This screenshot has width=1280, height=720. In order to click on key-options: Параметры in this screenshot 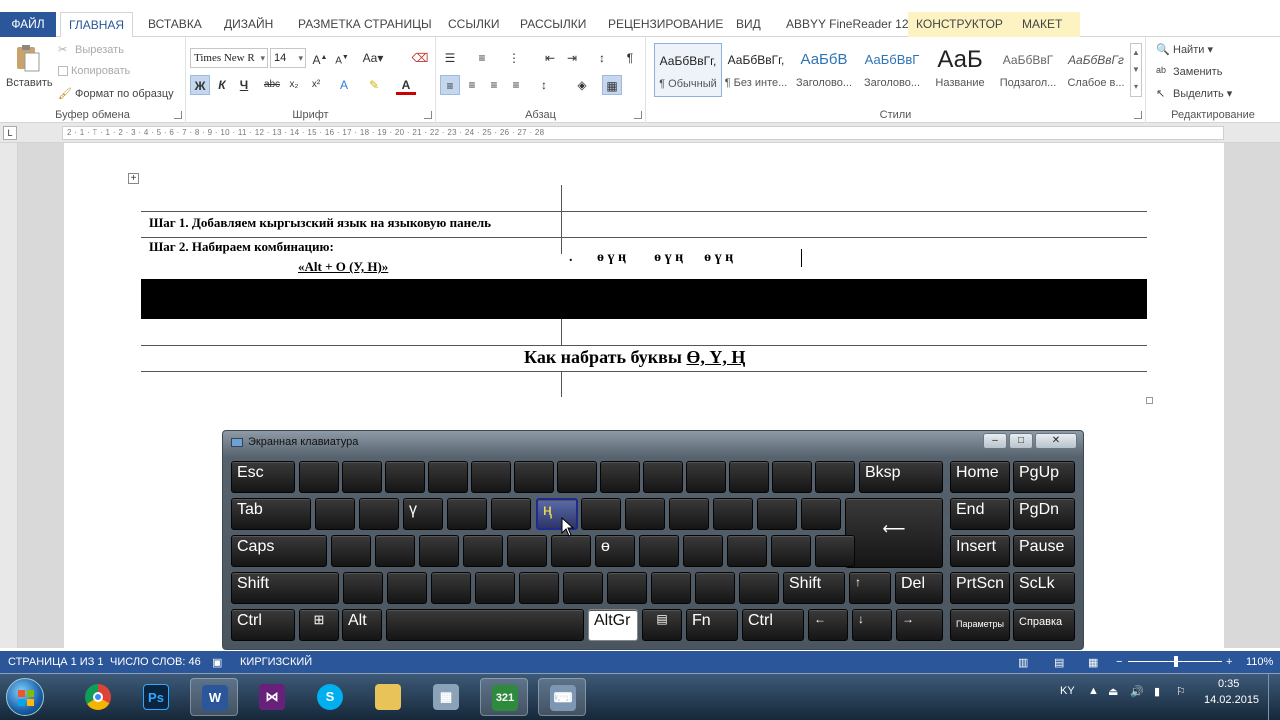, I will do `click(980, 625)`.